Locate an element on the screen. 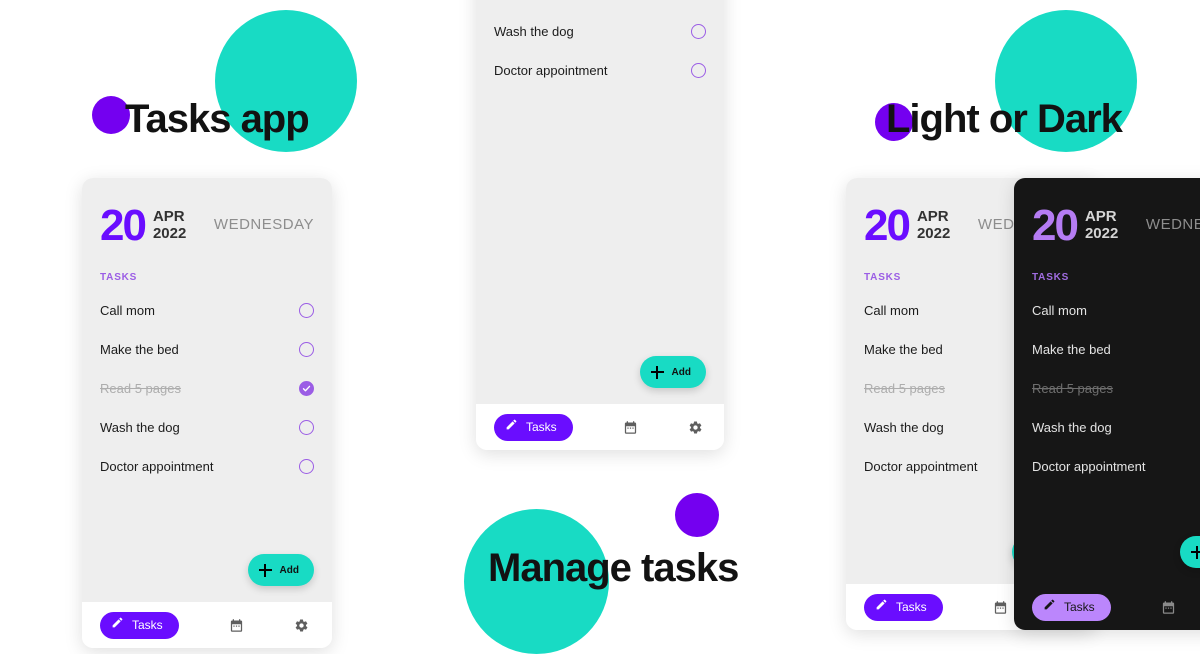 The image size is (1200, 654). heading-manage-tasks: Manage tasks is located at coordinates (613, 567).